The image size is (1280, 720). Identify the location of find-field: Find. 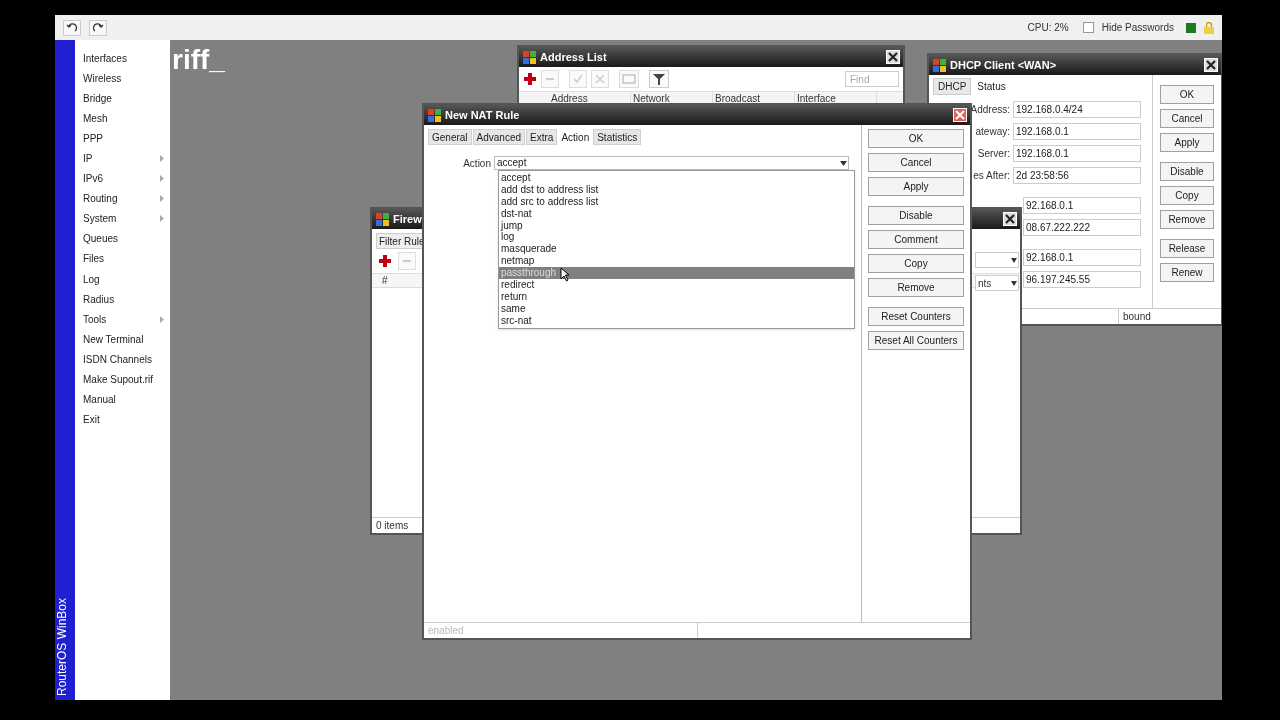
(872, 79).